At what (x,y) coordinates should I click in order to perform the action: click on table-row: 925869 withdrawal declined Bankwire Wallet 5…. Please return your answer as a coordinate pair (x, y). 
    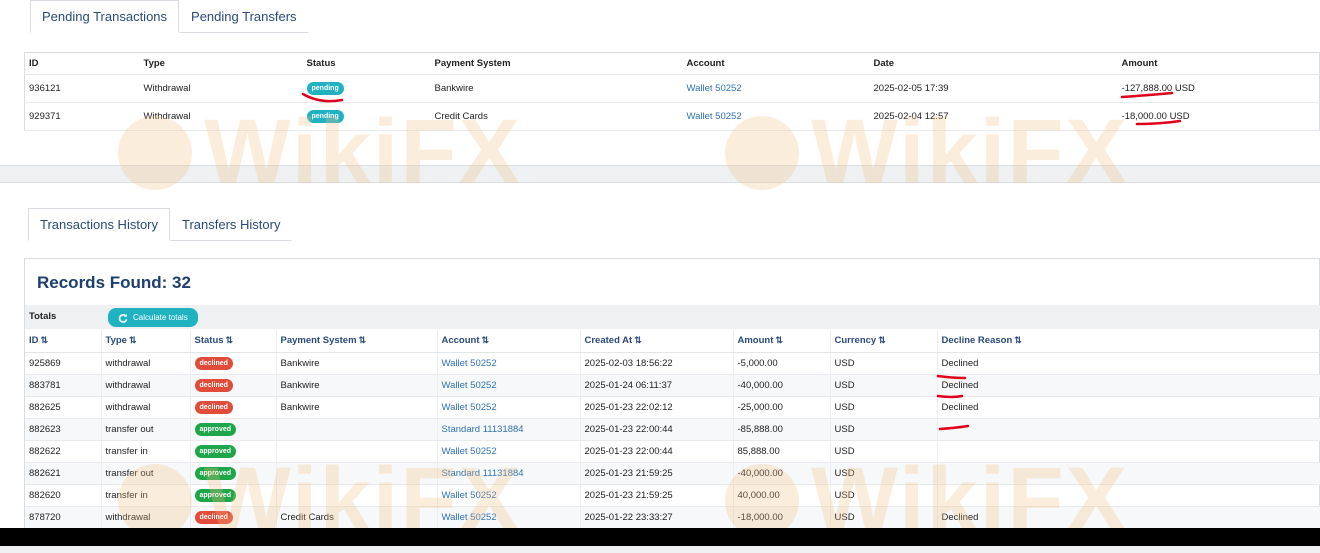
    Looking at the image, I should click on (672, 363).